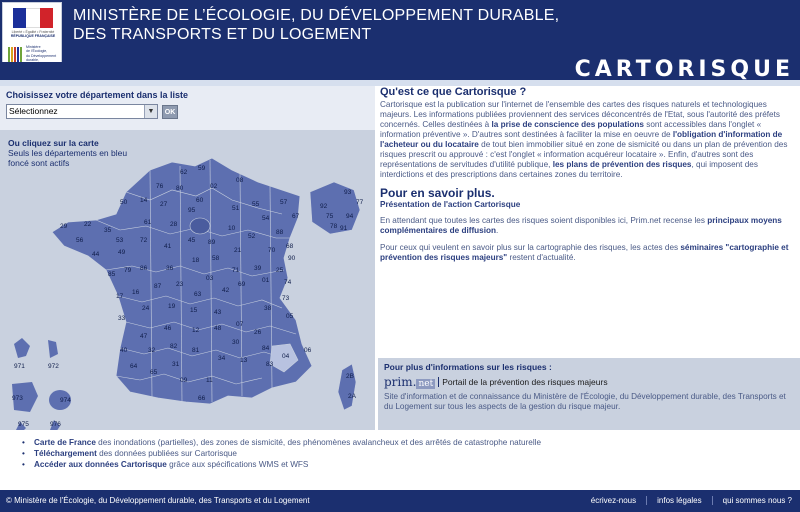 Image resolution: width=800 pixels, height=512 pixels. I want to click on dept-label-26: 26, so click(258, 332).